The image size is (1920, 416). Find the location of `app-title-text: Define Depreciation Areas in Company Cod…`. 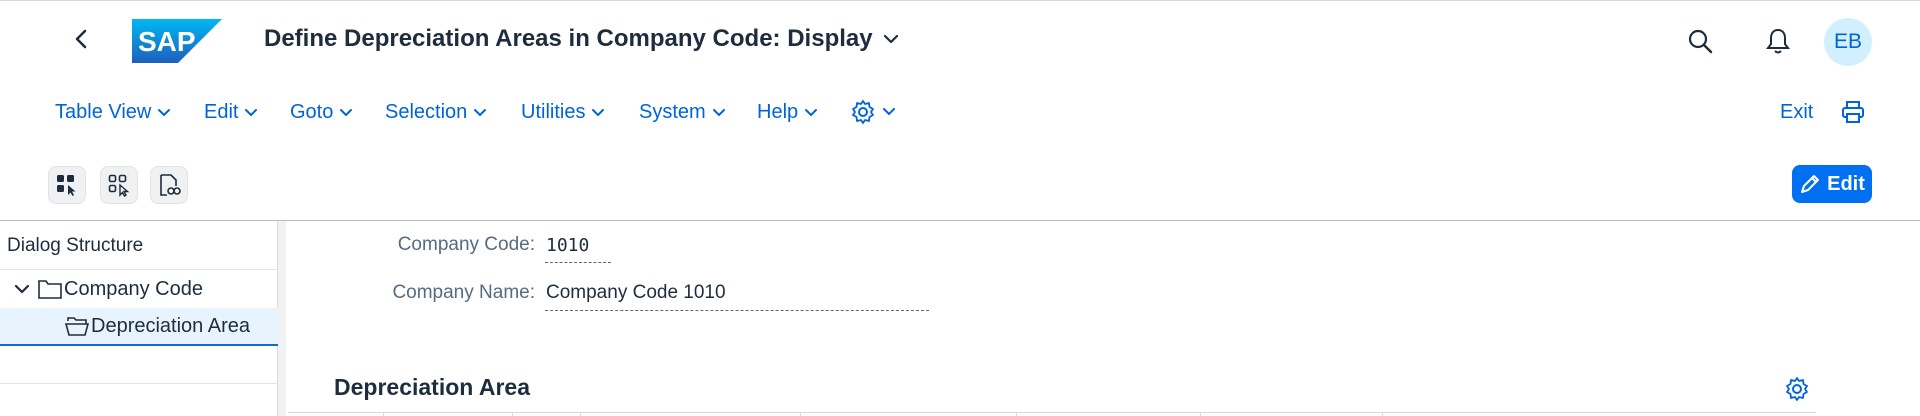

app-title-text: Define Depreciation Areas in Company Cod… is located at coordinates (568, 38).